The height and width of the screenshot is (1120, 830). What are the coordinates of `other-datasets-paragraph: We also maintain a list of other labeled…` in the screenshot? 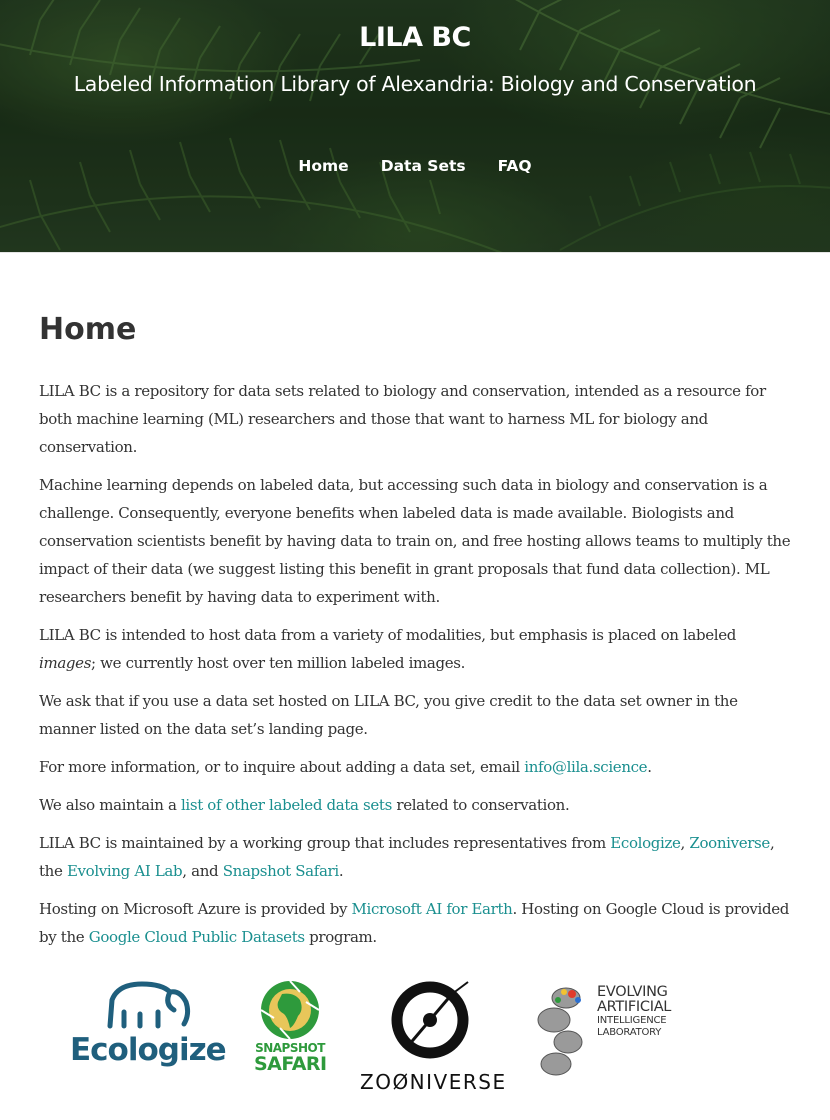 It's located at (415, 805).